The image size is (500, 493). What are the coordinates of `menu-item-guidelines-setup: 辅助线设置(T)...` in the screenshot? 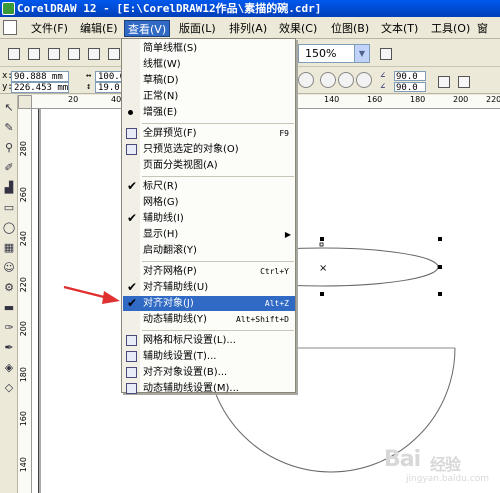 It's located at (209, 356).